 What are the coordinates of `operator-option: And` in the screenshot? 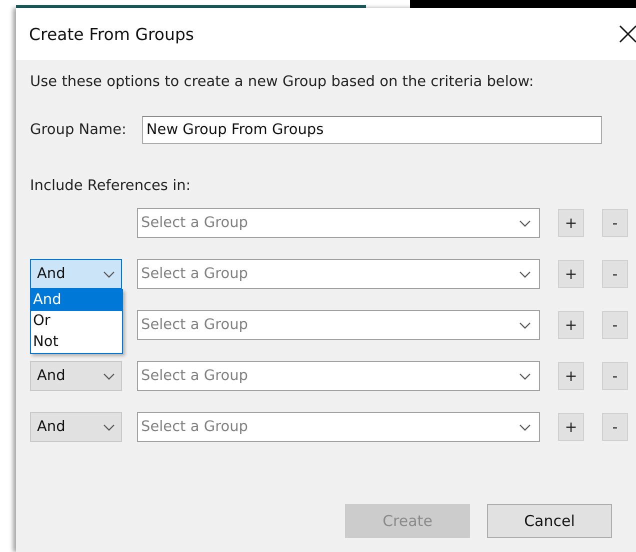 It's located at (76, 300).